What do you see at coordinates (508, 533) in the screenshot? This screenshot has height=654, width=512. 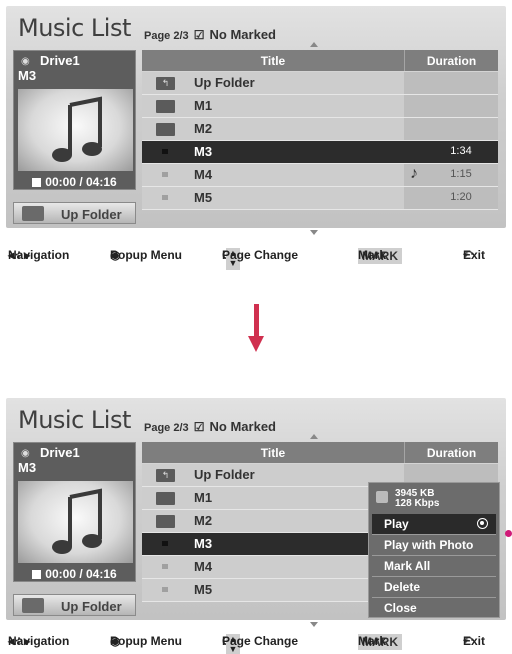 I see `pointer-dot-icon` at bounding box center [508, 533].